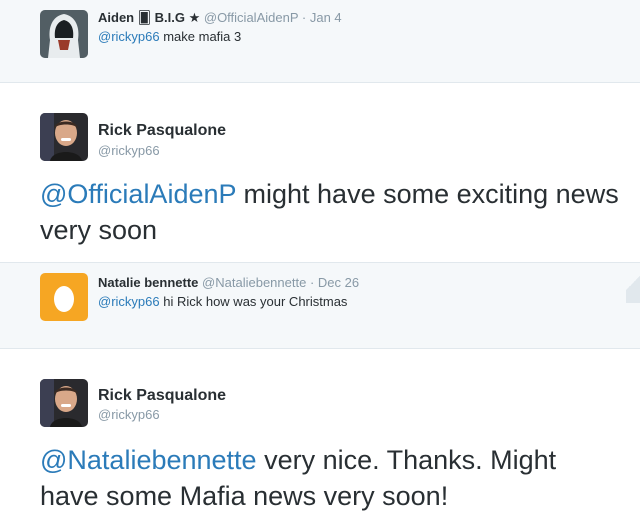 The image size is (640, 521). I want to click on tweet-body: make mafia 3, so click(200, 36).